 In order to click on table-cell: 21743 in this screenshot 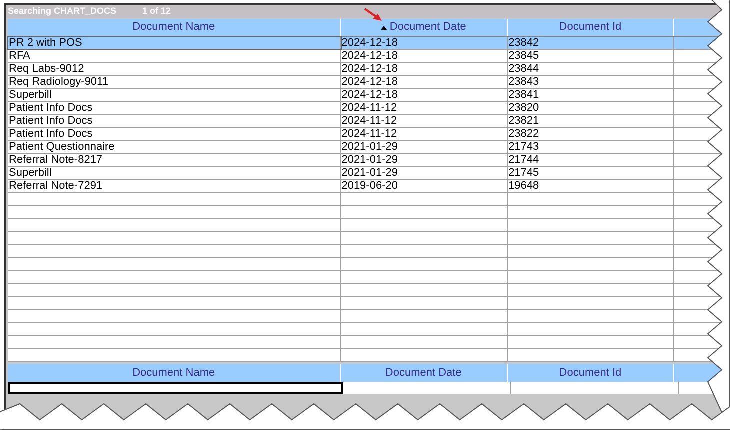, I will do `click(591, 147)`.